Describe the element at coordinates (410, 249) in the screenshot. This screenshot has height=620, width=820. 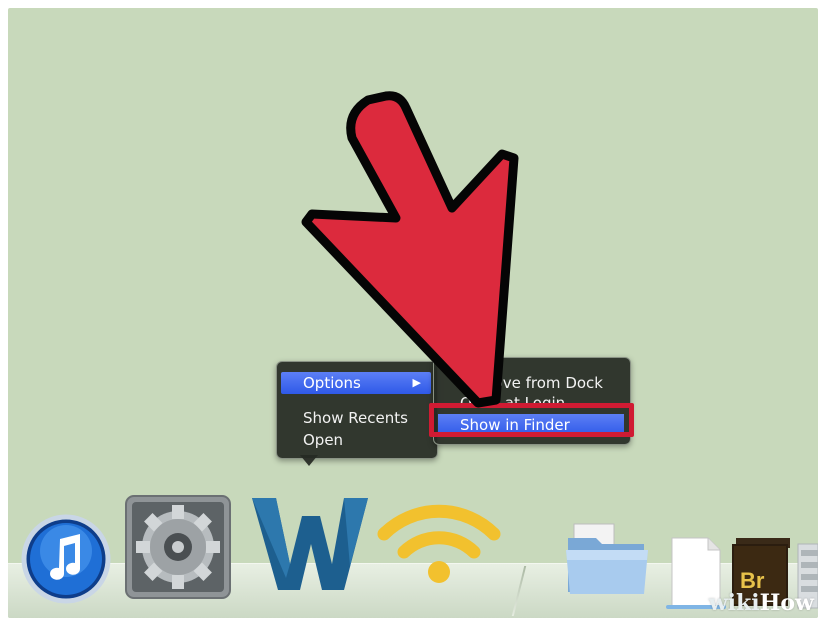
I see `red-arrow-icon` at that location.